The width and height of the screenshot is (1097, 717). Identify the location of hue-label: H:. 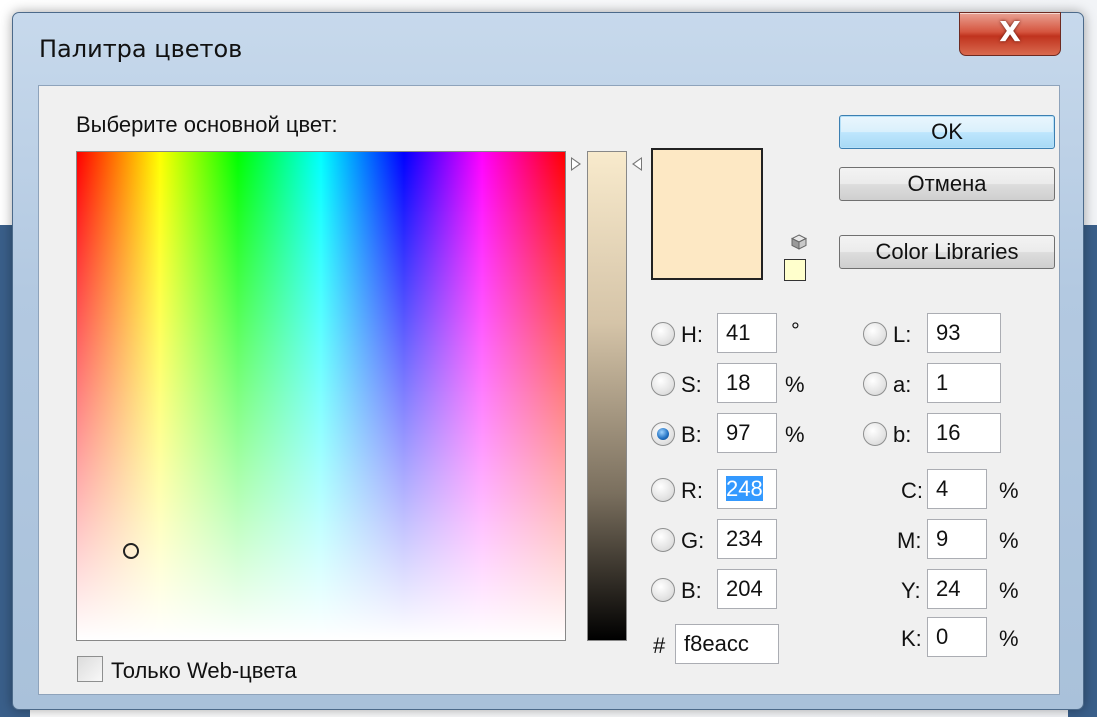
(692, 334).